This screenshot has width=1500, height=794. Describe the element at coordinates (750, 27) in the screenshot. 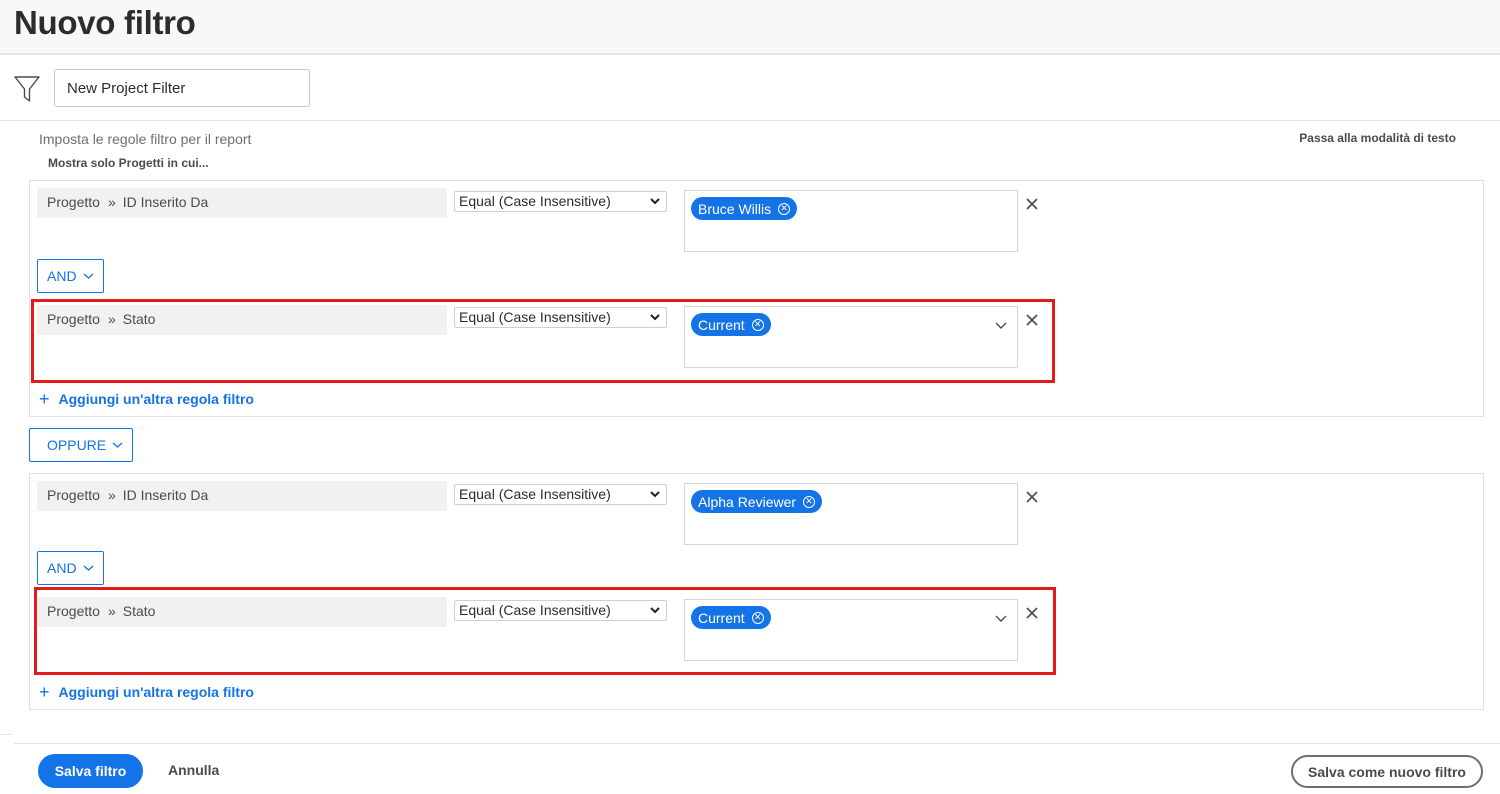

I see `page-header: Nuovo filtro` at that location.